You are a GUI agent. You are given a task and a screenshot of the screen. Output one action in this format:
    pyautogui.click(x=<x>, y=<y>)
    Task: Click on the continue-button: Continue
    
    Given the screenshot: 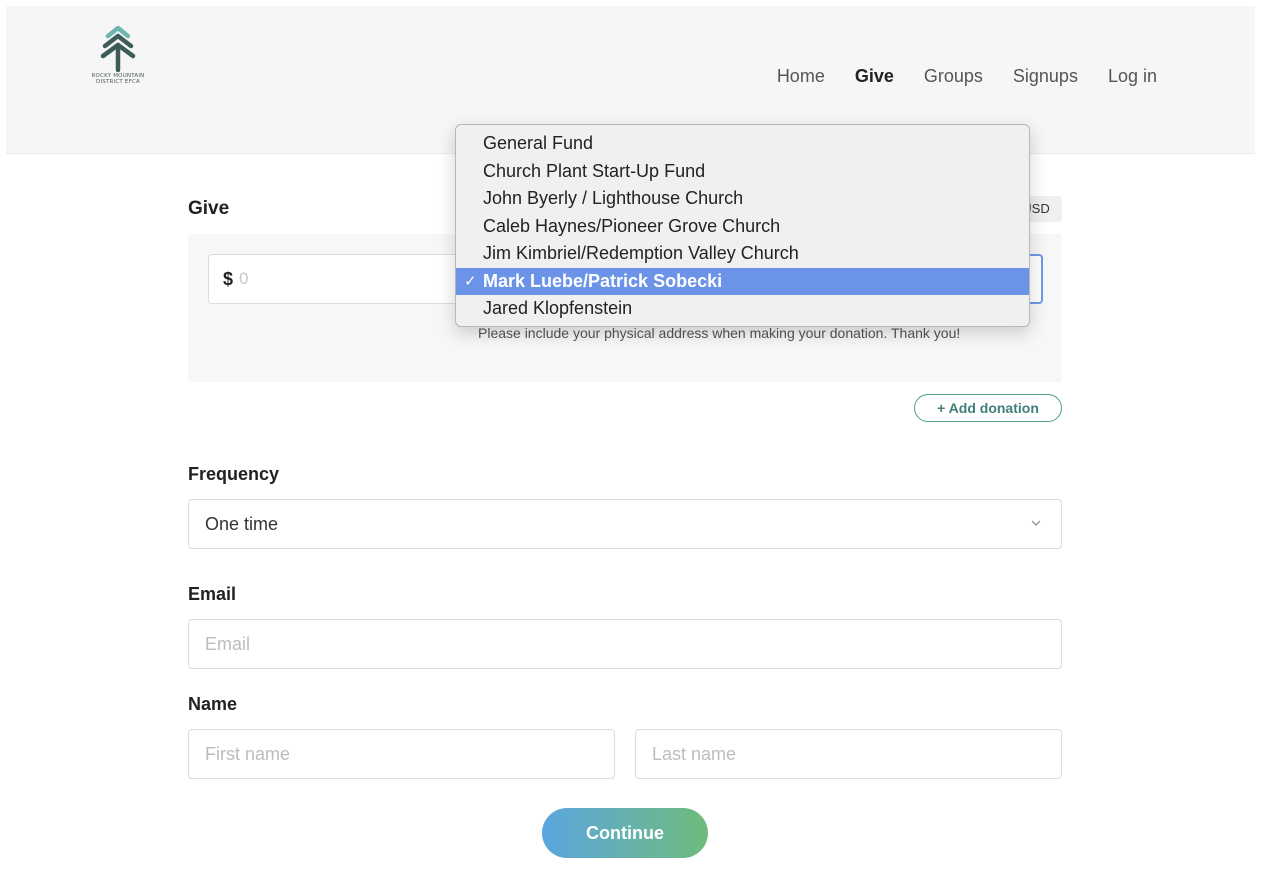 What is the action you would take?
    pyautogui.click(x=625, y=833)
    